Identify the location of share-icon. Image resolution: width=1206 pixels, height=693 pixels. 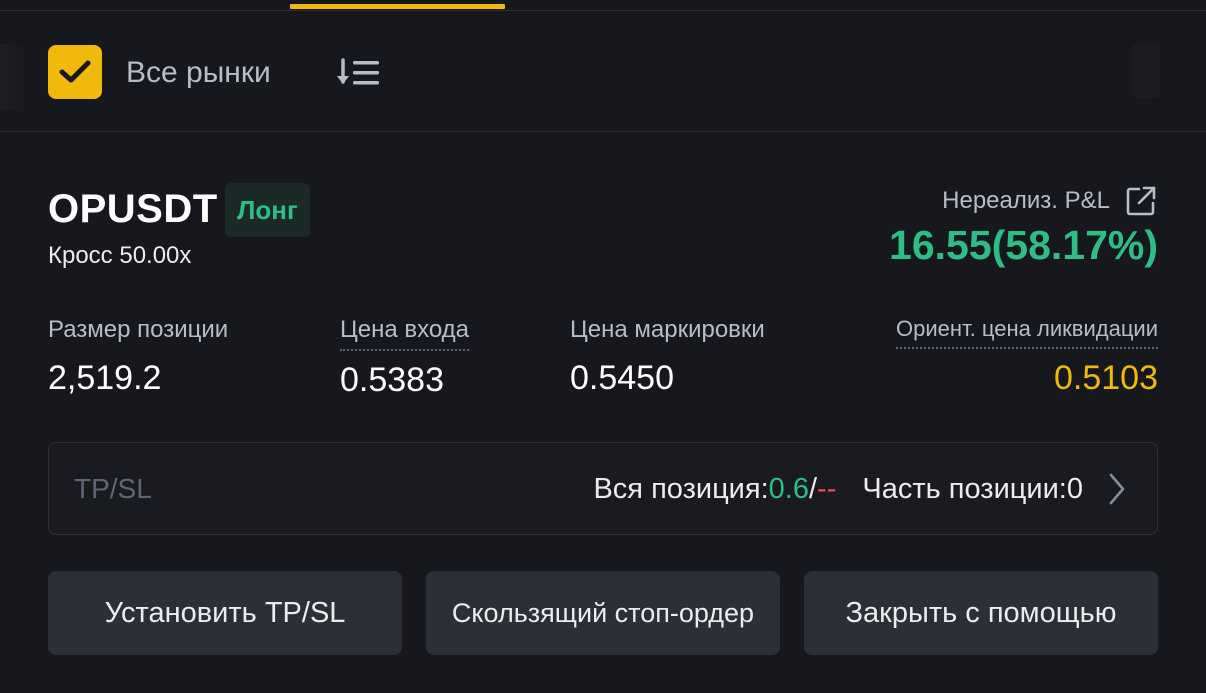
(1141, 201).